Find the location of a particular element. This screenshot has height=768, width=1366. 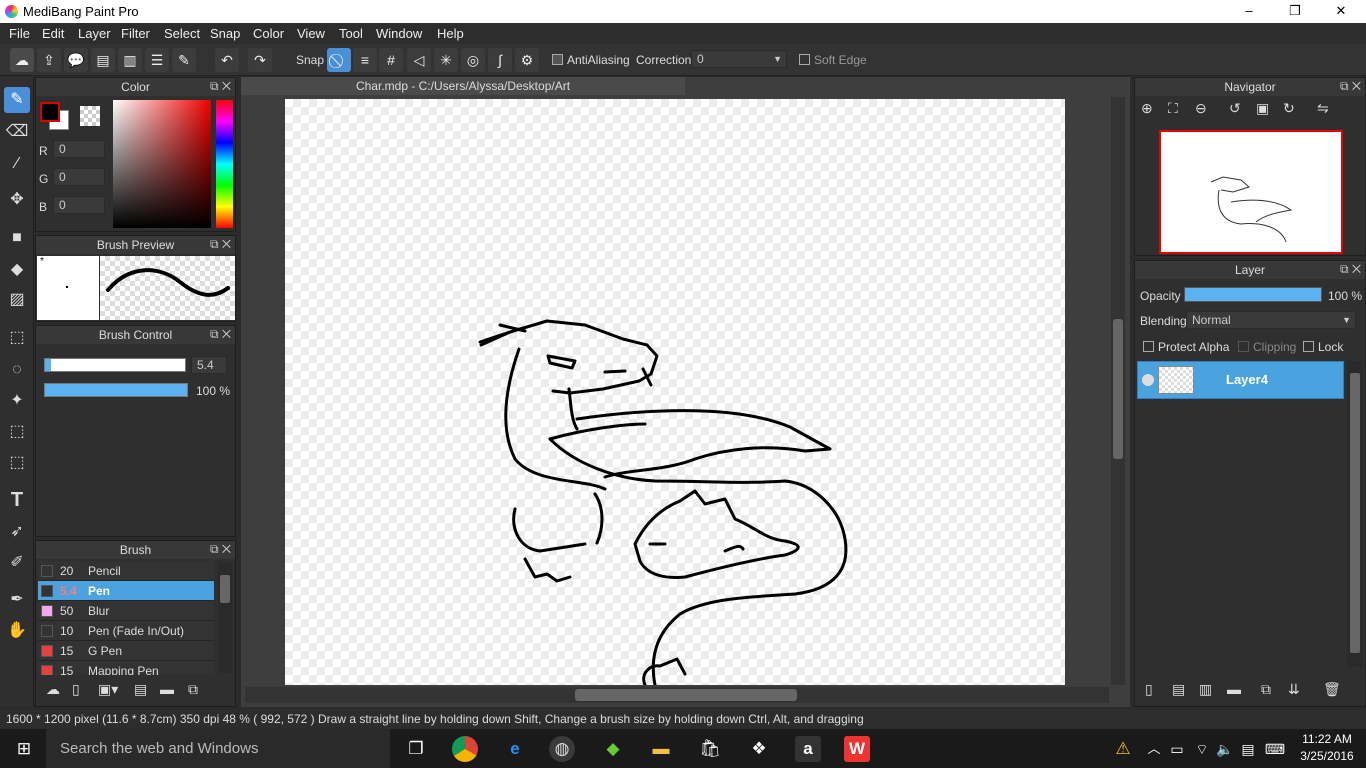

menu-view: View is located at coordinates (311, 33).